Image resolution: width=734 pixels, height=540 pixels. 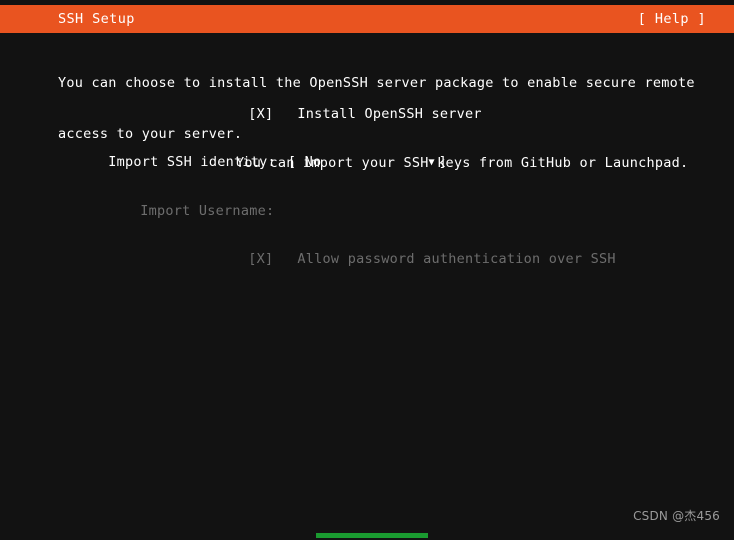 I want to click on page-title: SSH Setup, so click(x=96, y=19).